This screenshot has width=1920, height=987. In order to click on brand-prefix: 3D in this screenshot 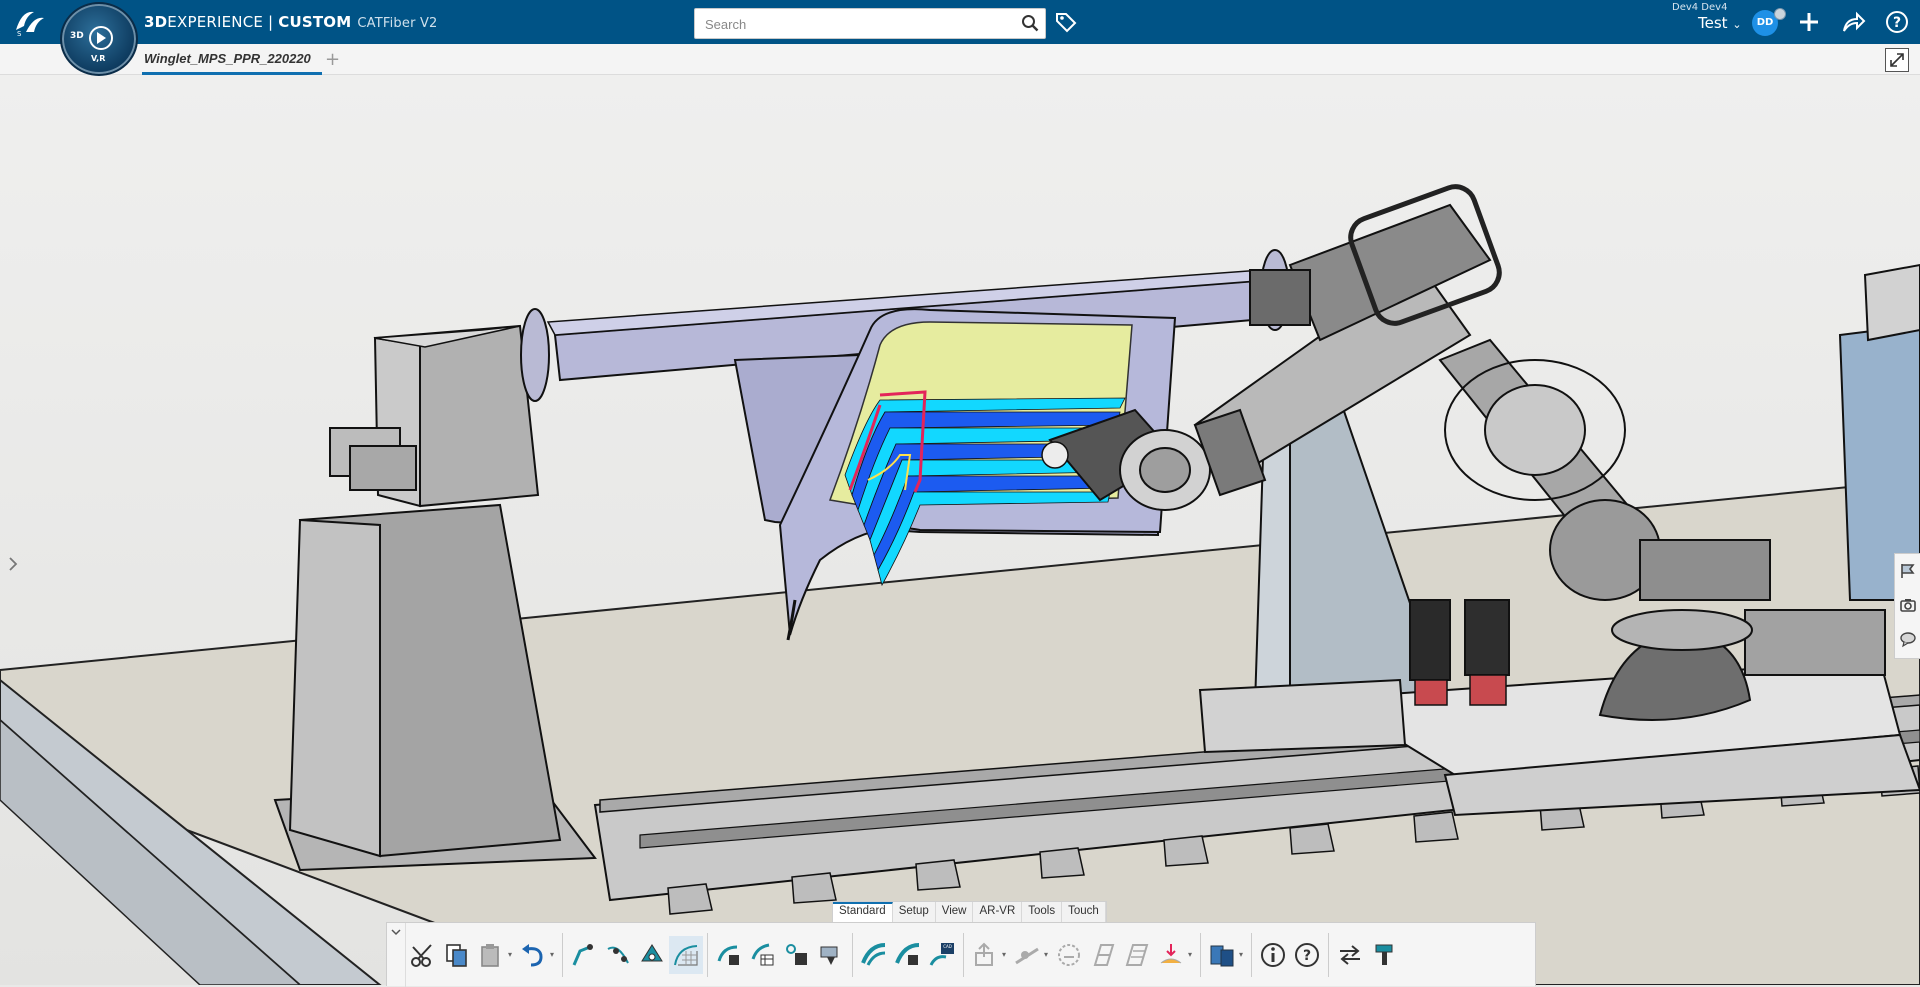, I will do `click(156, 22)`.